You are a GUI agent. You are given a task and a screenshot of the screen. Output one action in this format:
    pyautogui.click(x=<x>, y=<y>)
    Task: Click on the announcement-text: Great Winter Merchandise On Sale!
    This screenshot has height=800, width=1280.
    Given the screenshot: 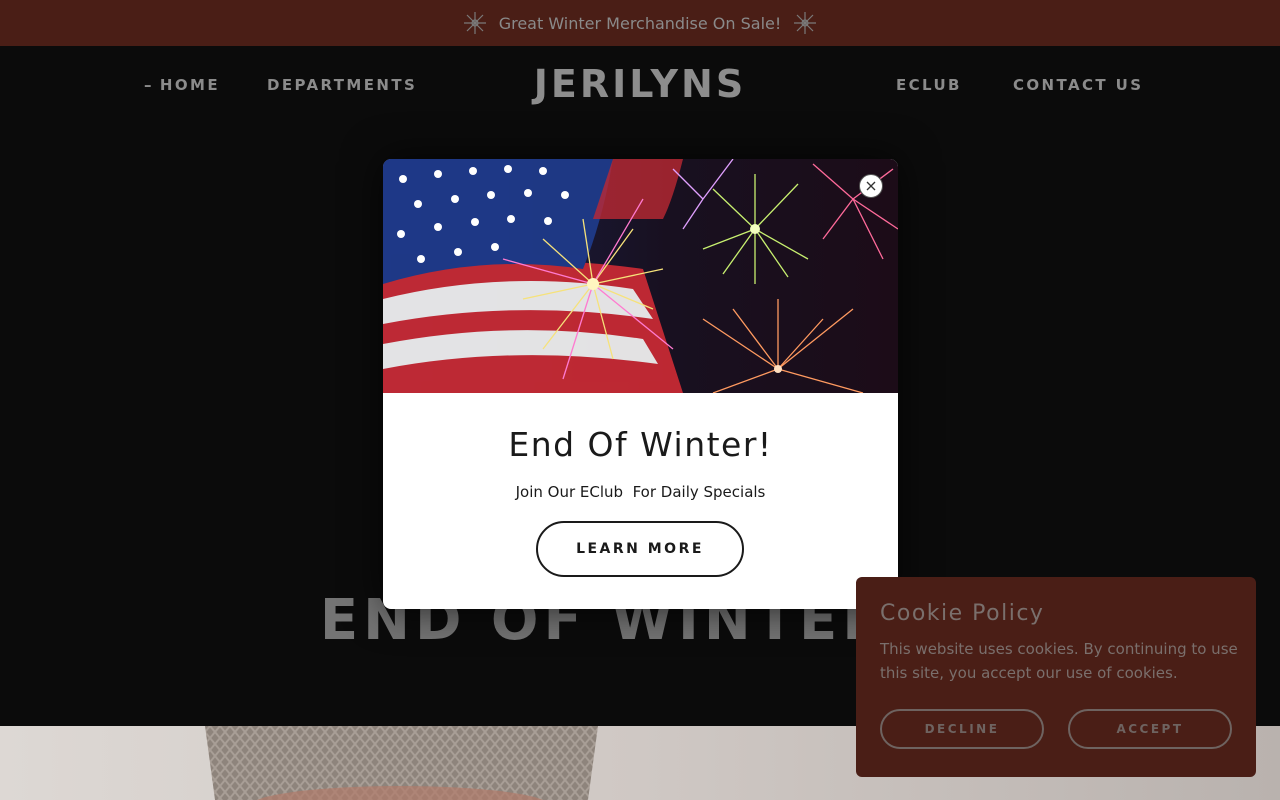 What is the action you would take?
    pyautogui.click(x=640, y=23)
    